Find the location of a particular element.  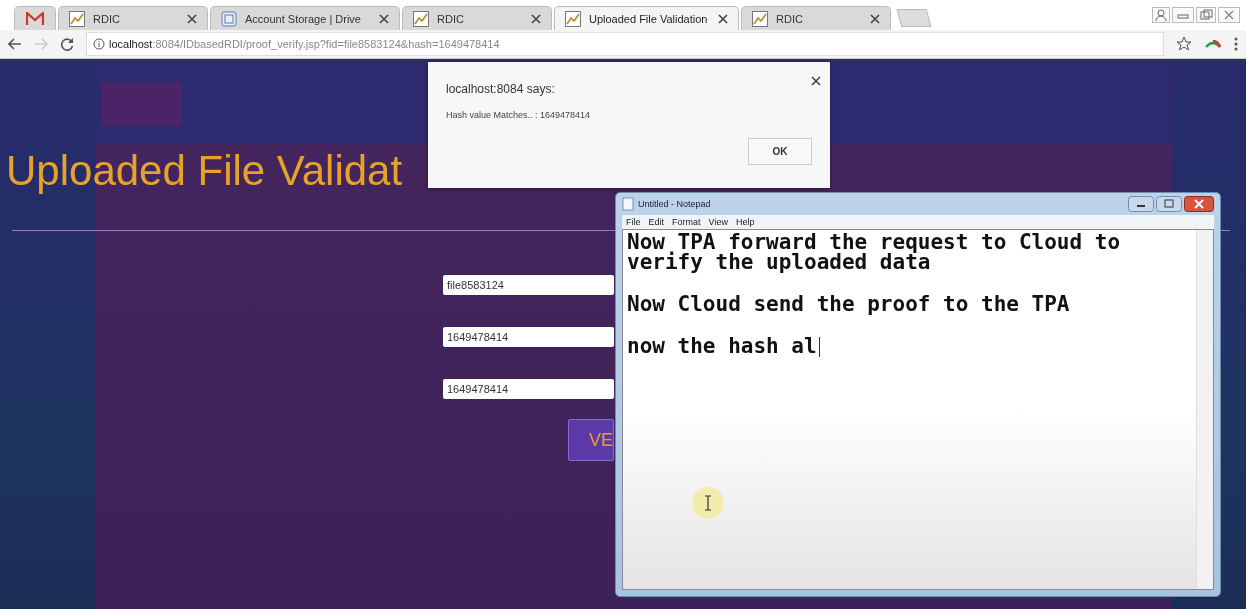

back-icon is located at coordinates (15, 44).